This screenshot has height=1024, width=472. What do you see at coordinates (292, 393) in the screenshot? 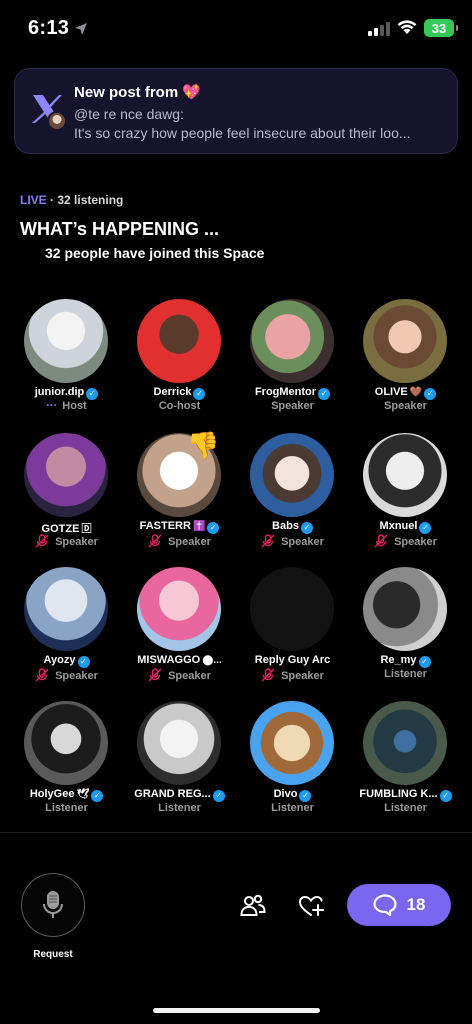
I see `participant-name: FrogMentor ✓` at bounding box center [292, 393].